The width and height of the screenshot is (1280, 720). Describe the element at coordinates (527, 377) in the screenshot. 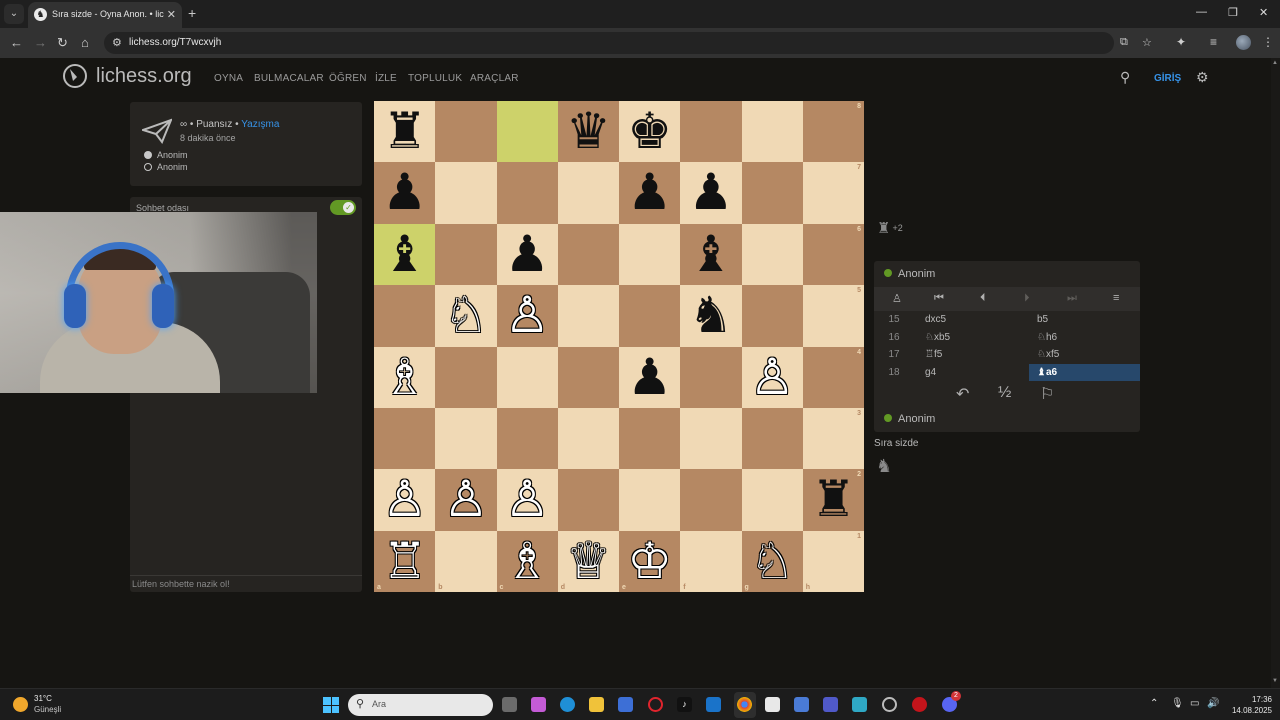

I see `square-c4` at that location.